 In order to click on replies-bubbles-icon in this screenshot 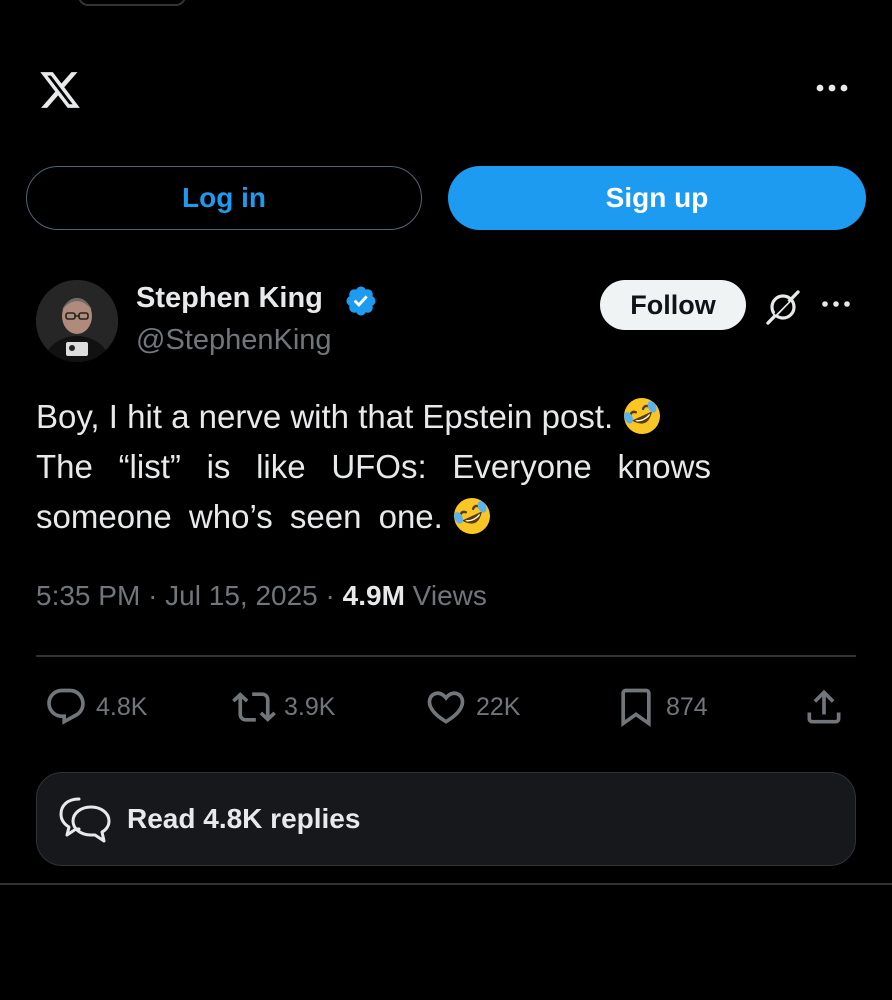, I will do `click(85, 820)`.